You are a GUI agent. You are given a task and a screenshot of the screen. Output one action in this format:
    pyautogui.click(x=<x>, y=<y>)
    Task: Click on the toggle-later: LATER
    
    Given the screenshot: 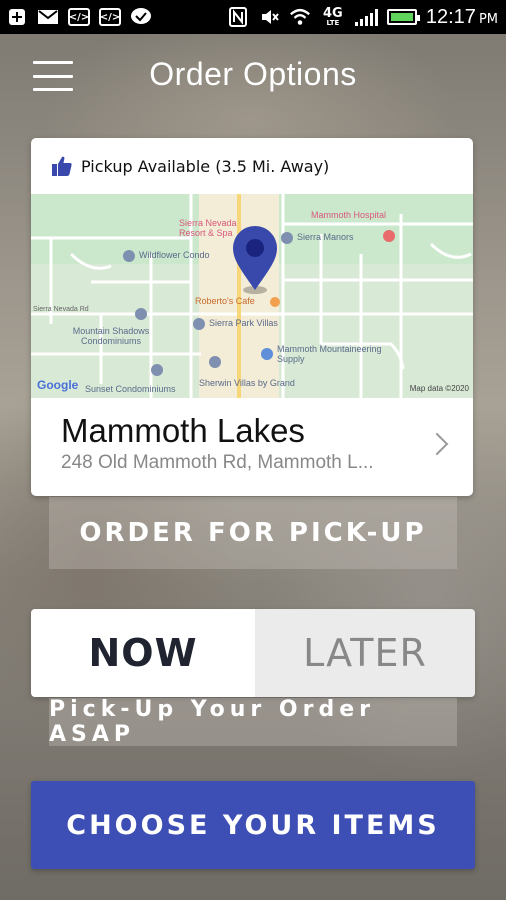 What is the action you would take?
    pyautogui.click(x=365, y=653)
    